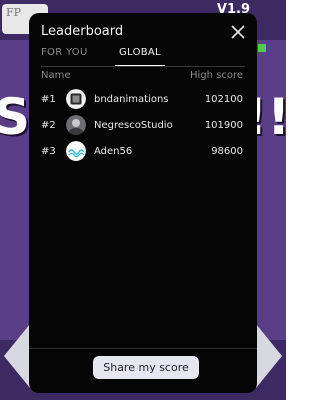 Image resolution: width=320 pixels, height=400 pixels. What do you see at coordinates (48, 99) in the screenshot?
I see `rank-label: #1` at bounding box center [48, 99].